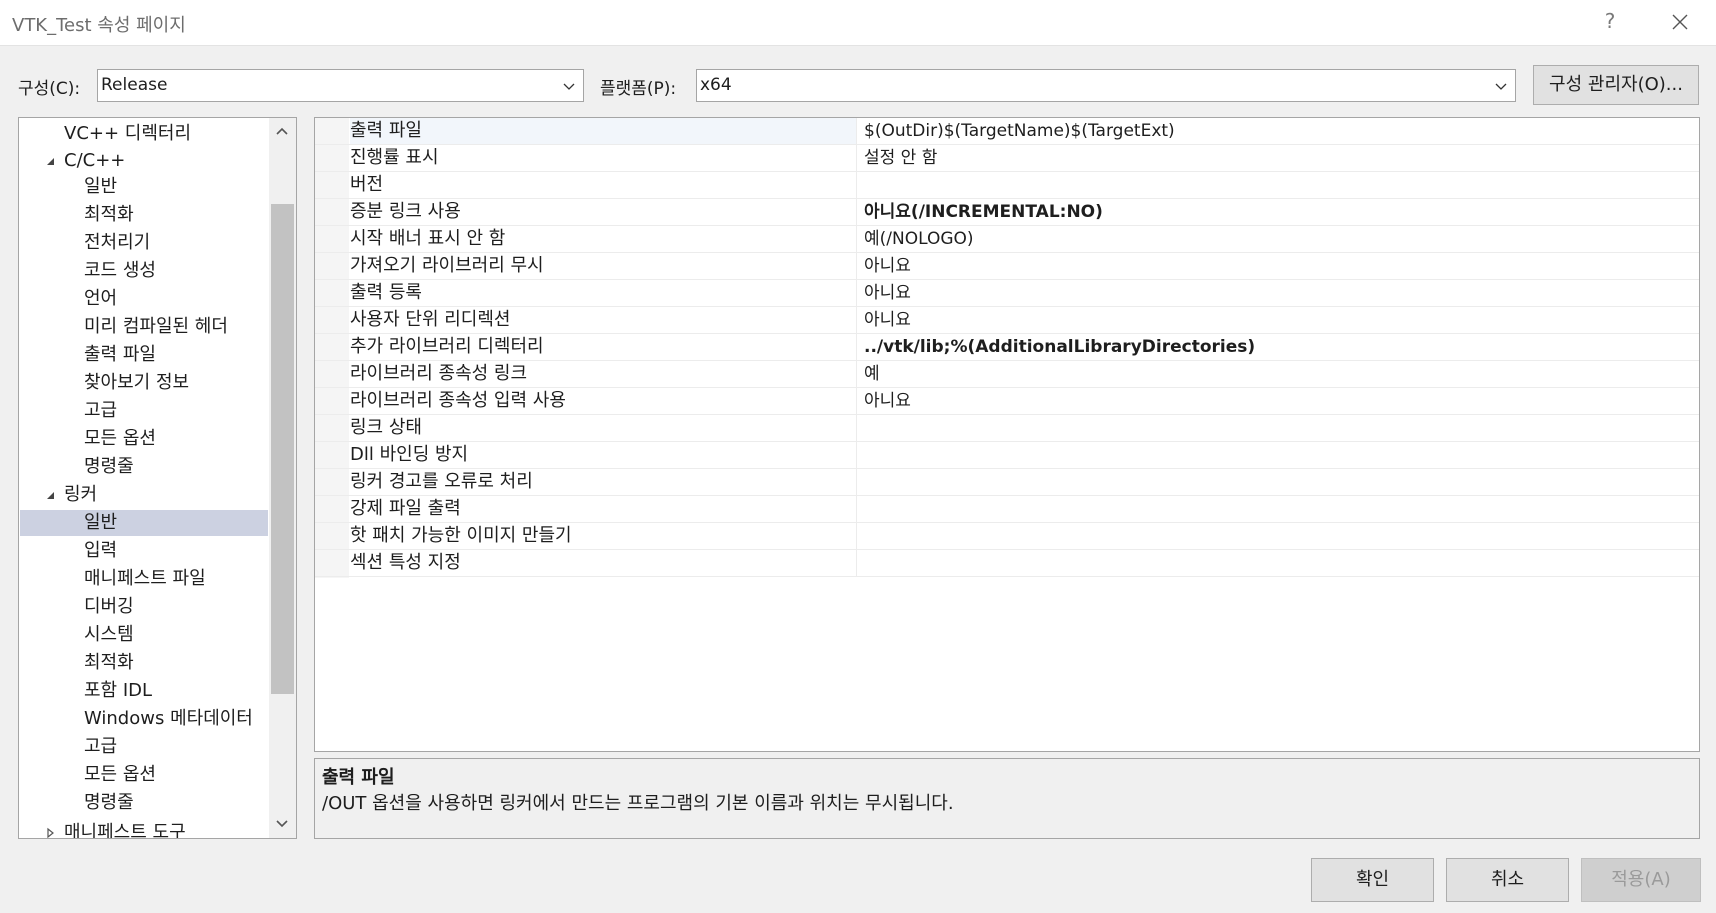 The width and height of the screenshot is (1716, 913). What do you see at coordinates (1277, 374) in the screenshot?
I see `property-value: 예` at bounding box center [1277, 374].